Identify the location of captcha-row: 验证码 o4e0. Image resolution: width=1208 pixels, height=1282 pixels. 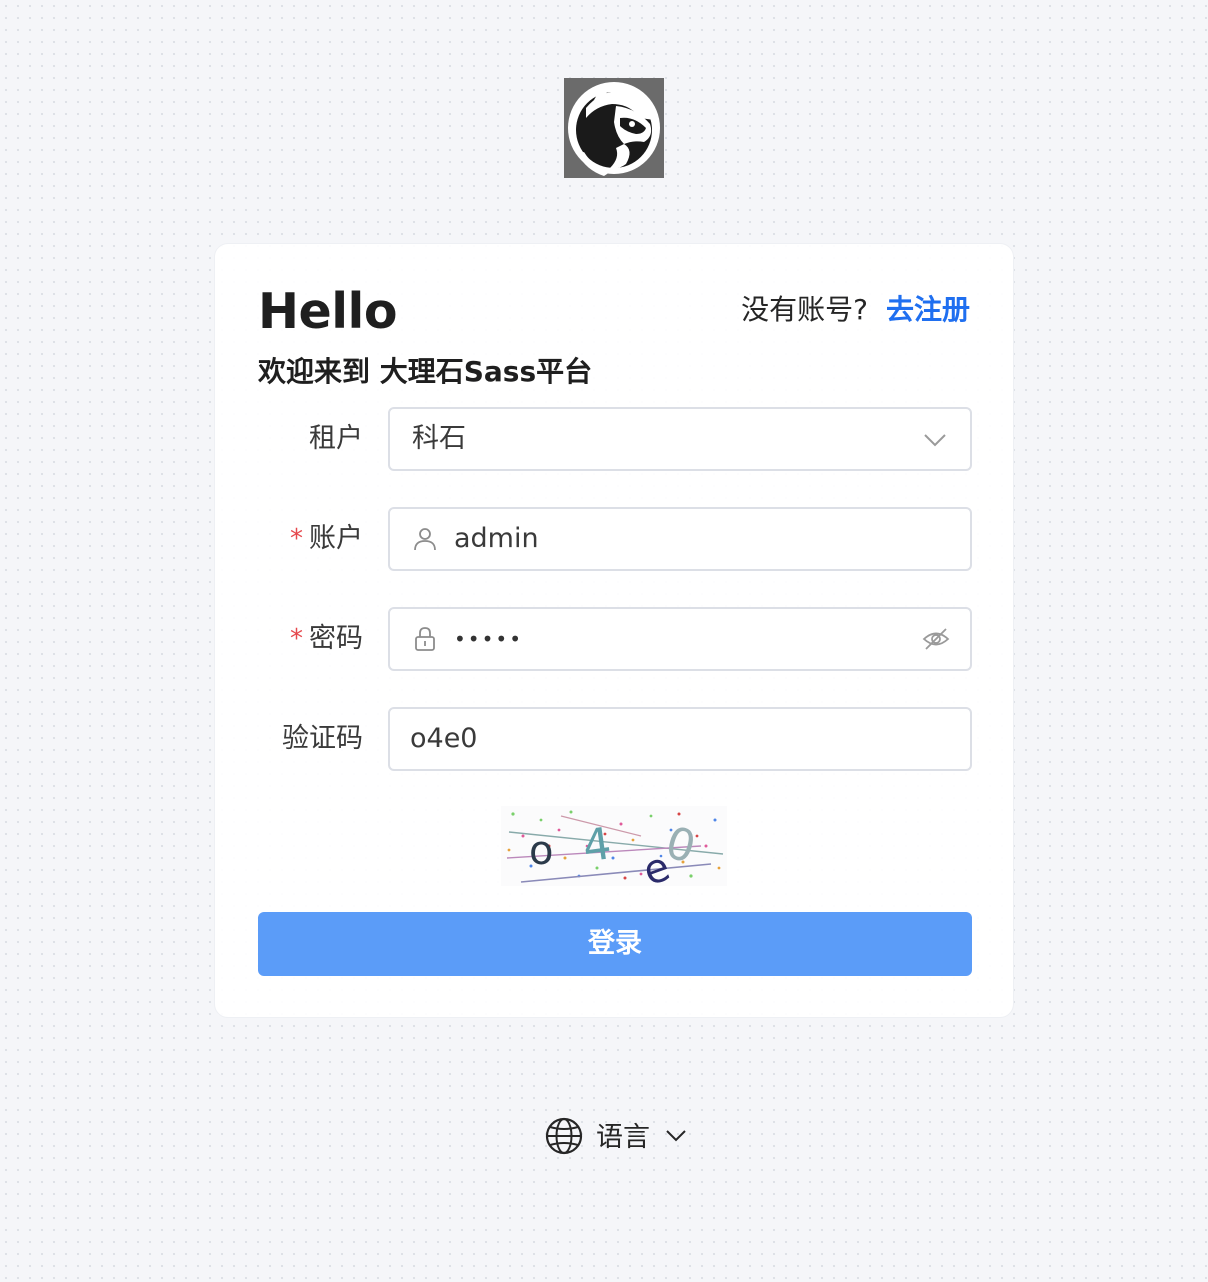
(615, 739).